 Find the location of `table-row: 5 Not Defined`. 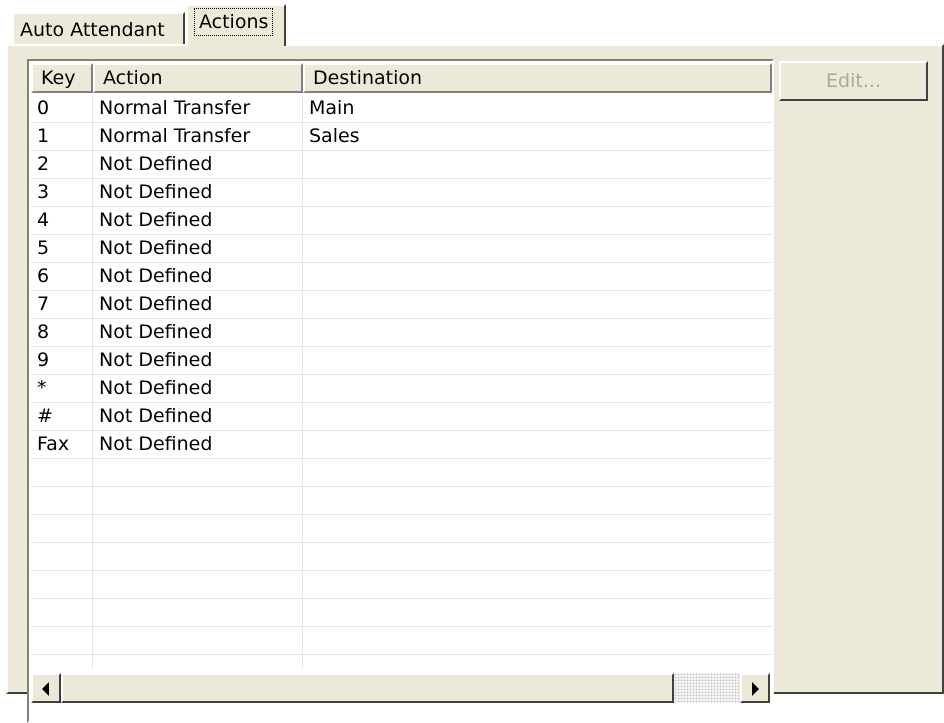

table-row: 5 Not Defined is located at coordinates (401, 249).